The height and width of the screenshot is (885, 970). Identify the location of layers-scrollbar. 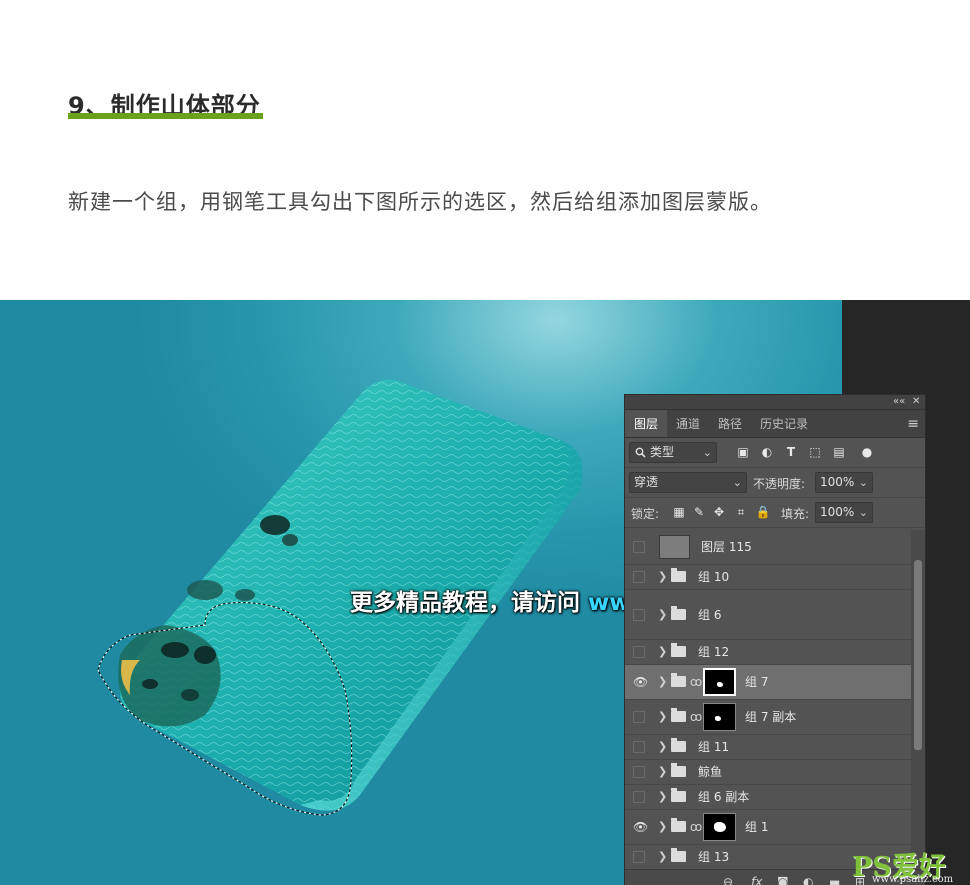
(918, 700).